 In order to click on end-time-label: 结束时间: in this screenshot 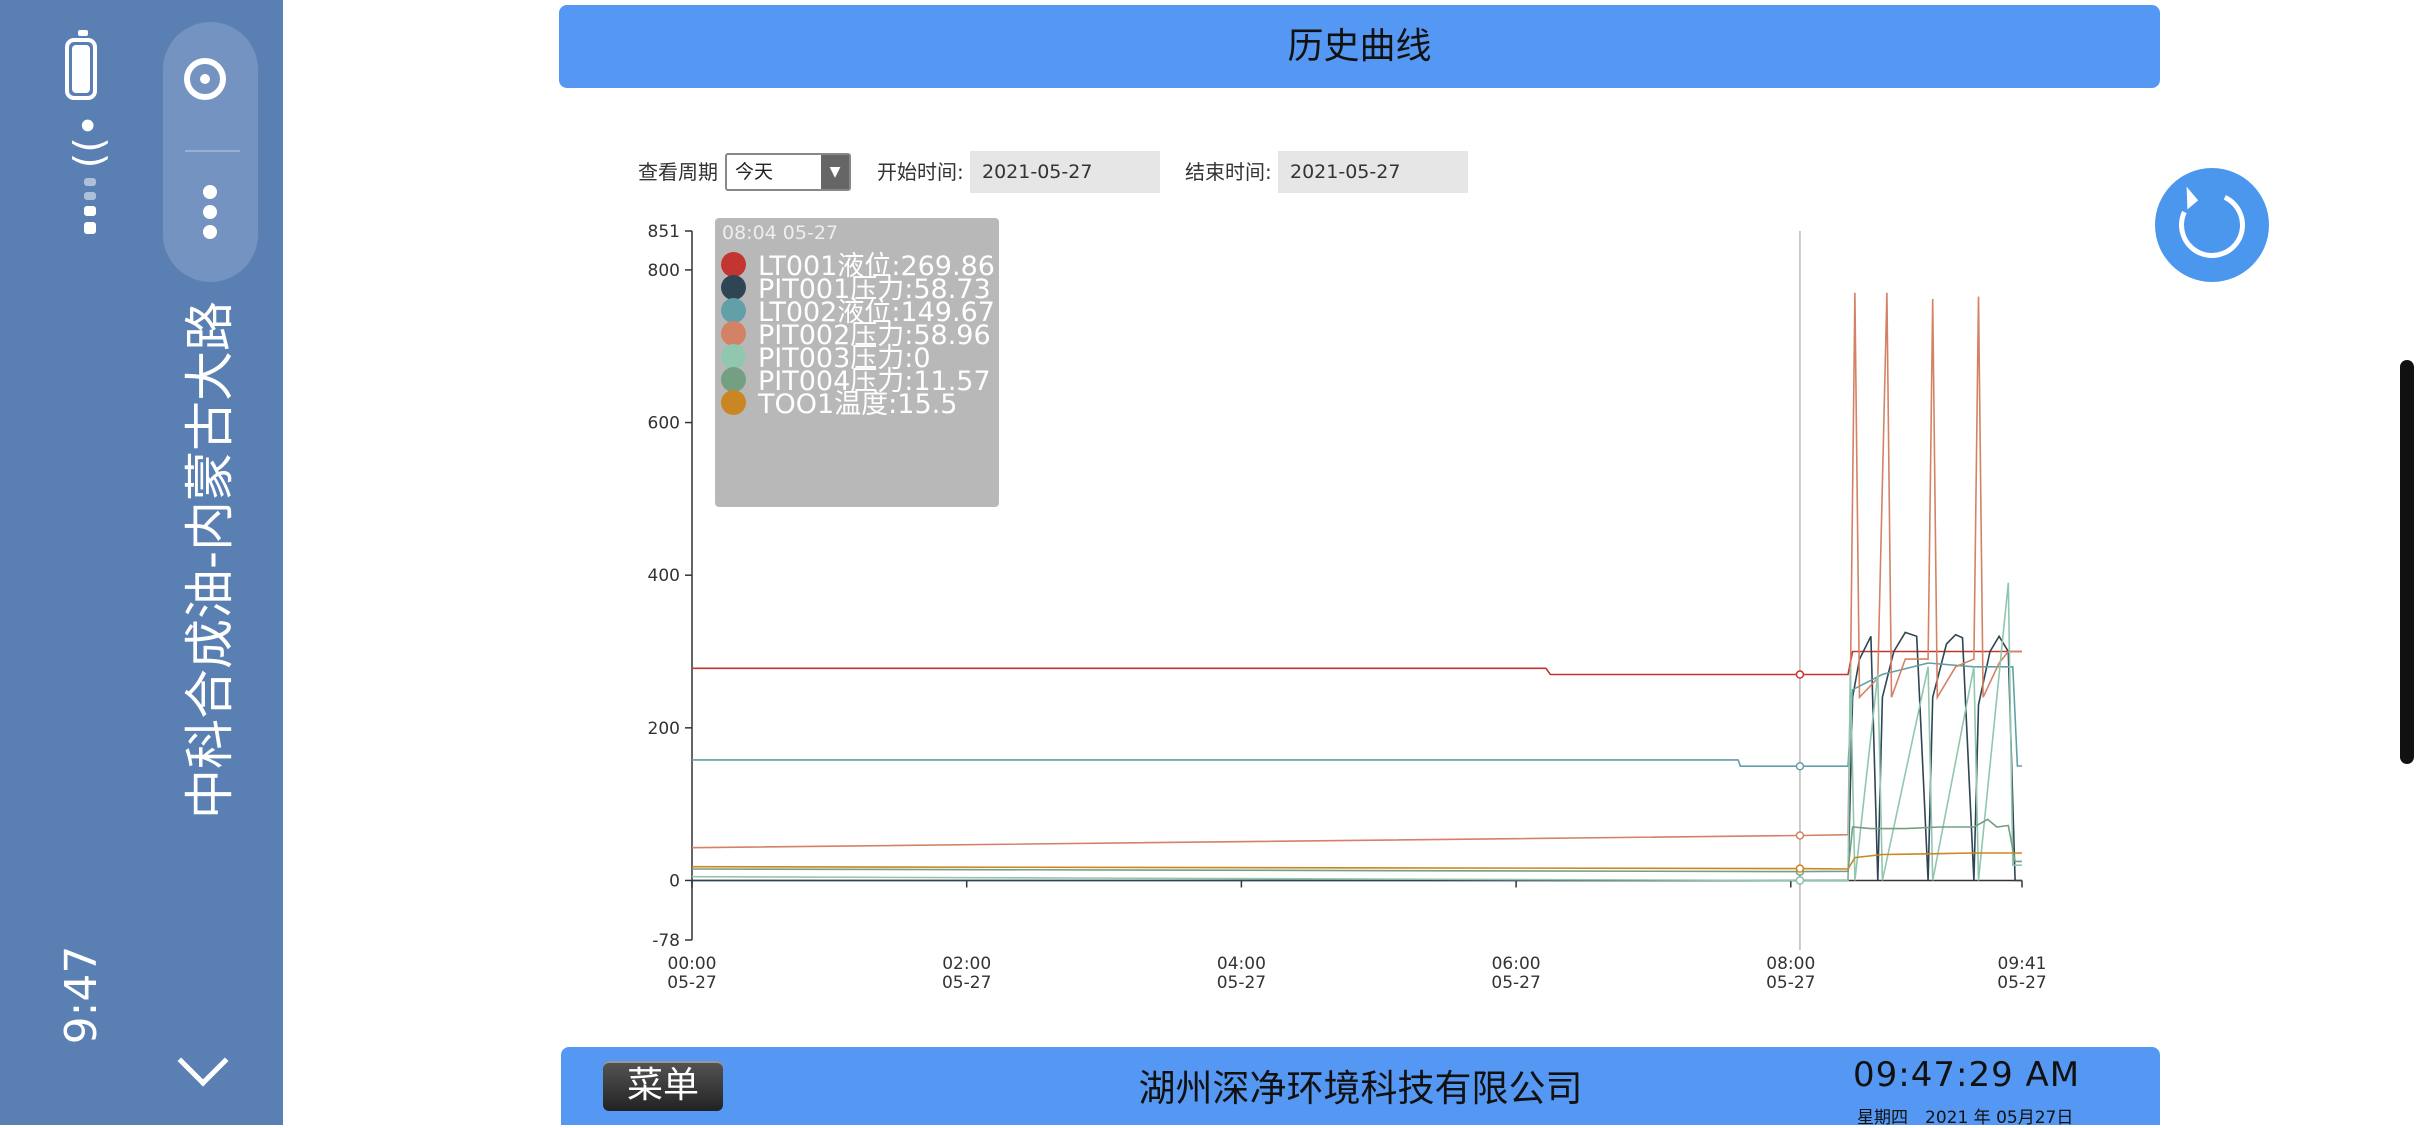, I will do `click(1228, 172)`.